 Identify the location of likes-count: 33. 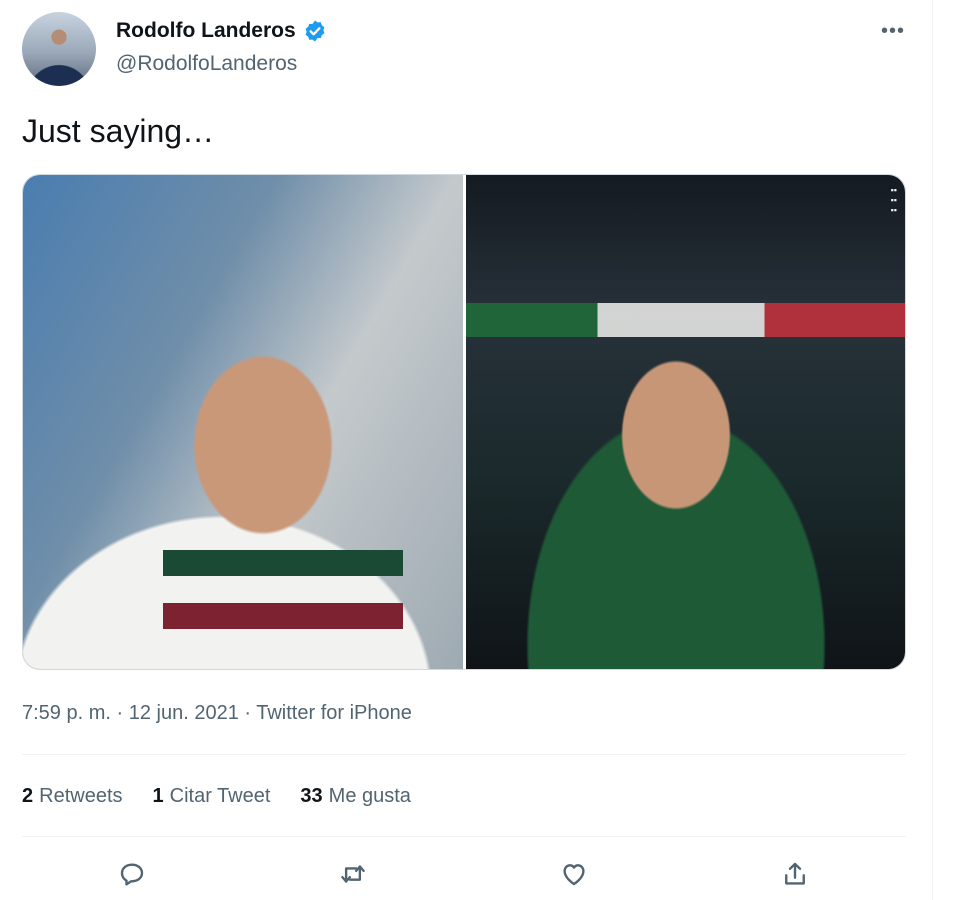
(311, 796).